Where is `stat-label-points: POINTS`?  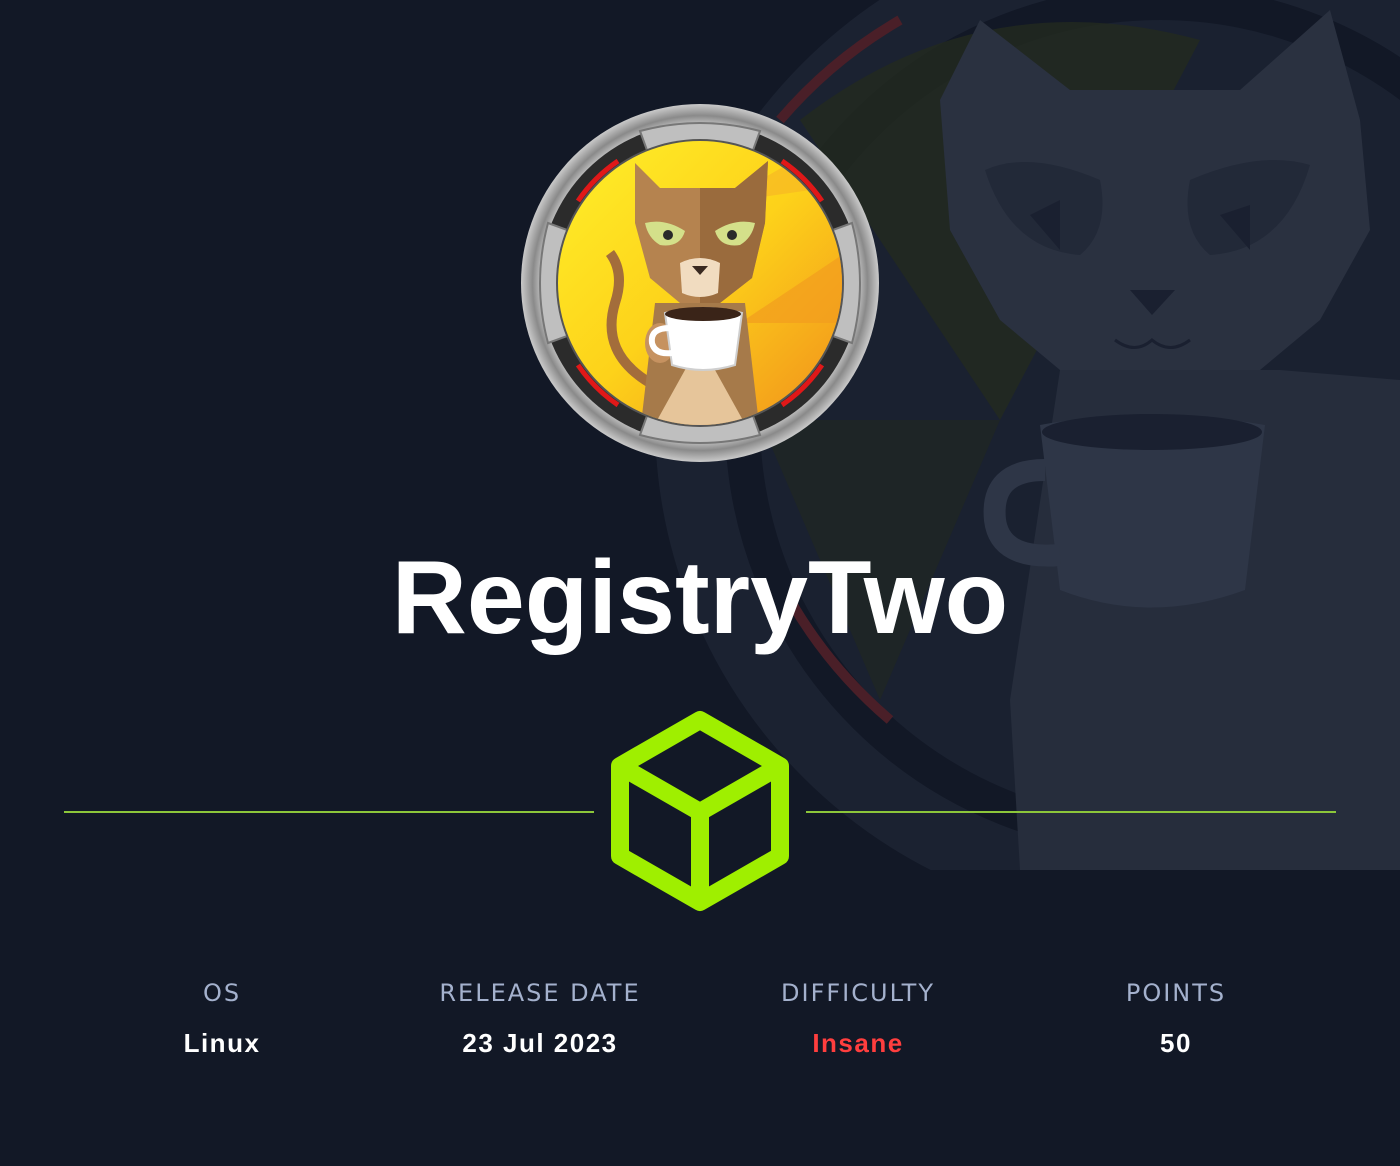
stat-label-points: POINTS is located at coordinates (1176, 993).